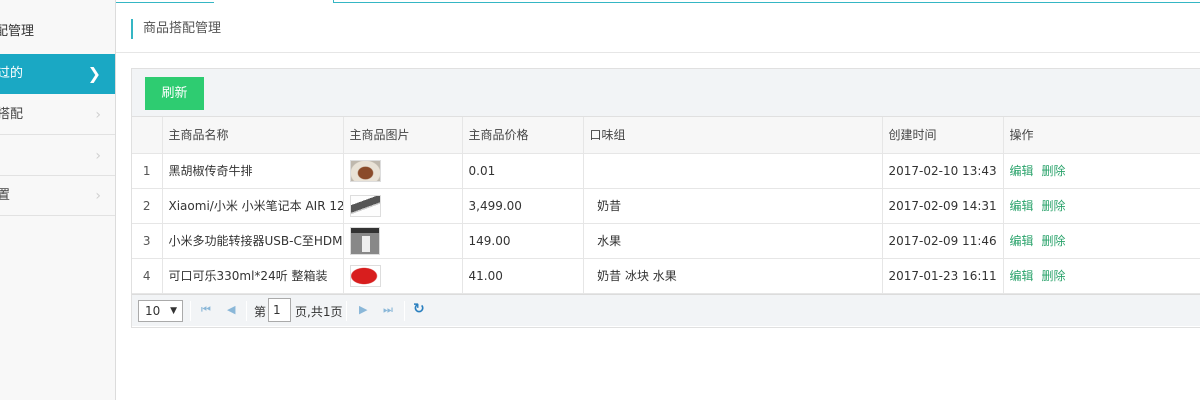  Describe the element at coordinates (147, 135) in the screenshot. I see `column-header-index` at that location.